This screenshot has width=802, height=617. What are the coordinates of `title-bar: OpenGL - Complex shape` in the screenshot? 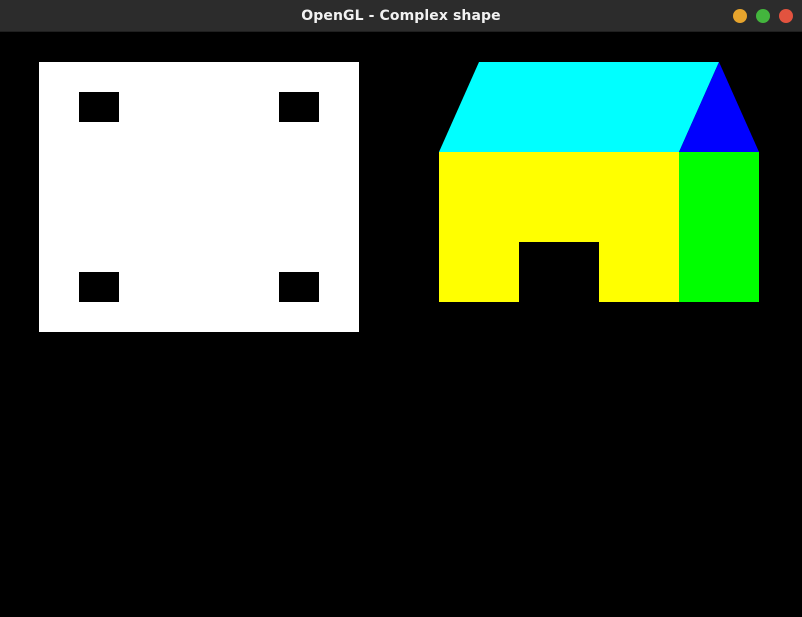 It's located at (401, 16).